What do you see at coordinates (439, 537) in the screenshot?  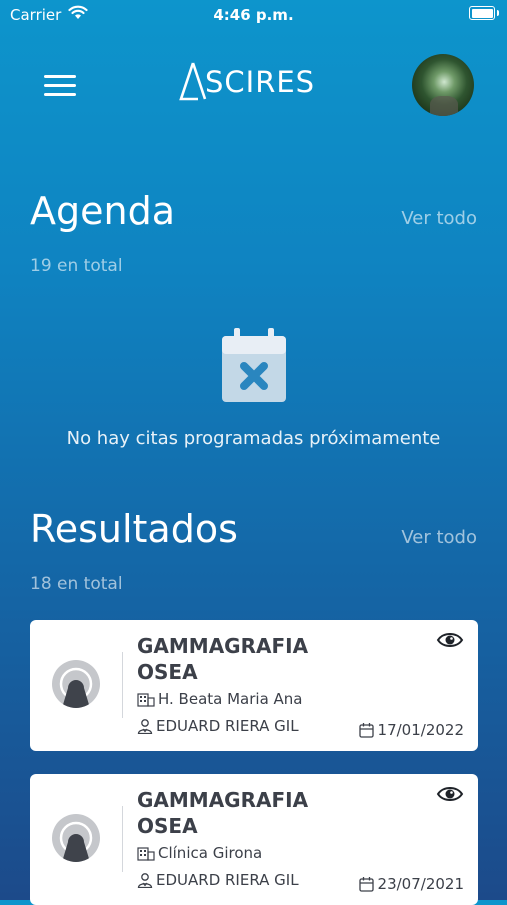 I see `results-view-all-link: Ver todo` at bounding box center [439, 537].